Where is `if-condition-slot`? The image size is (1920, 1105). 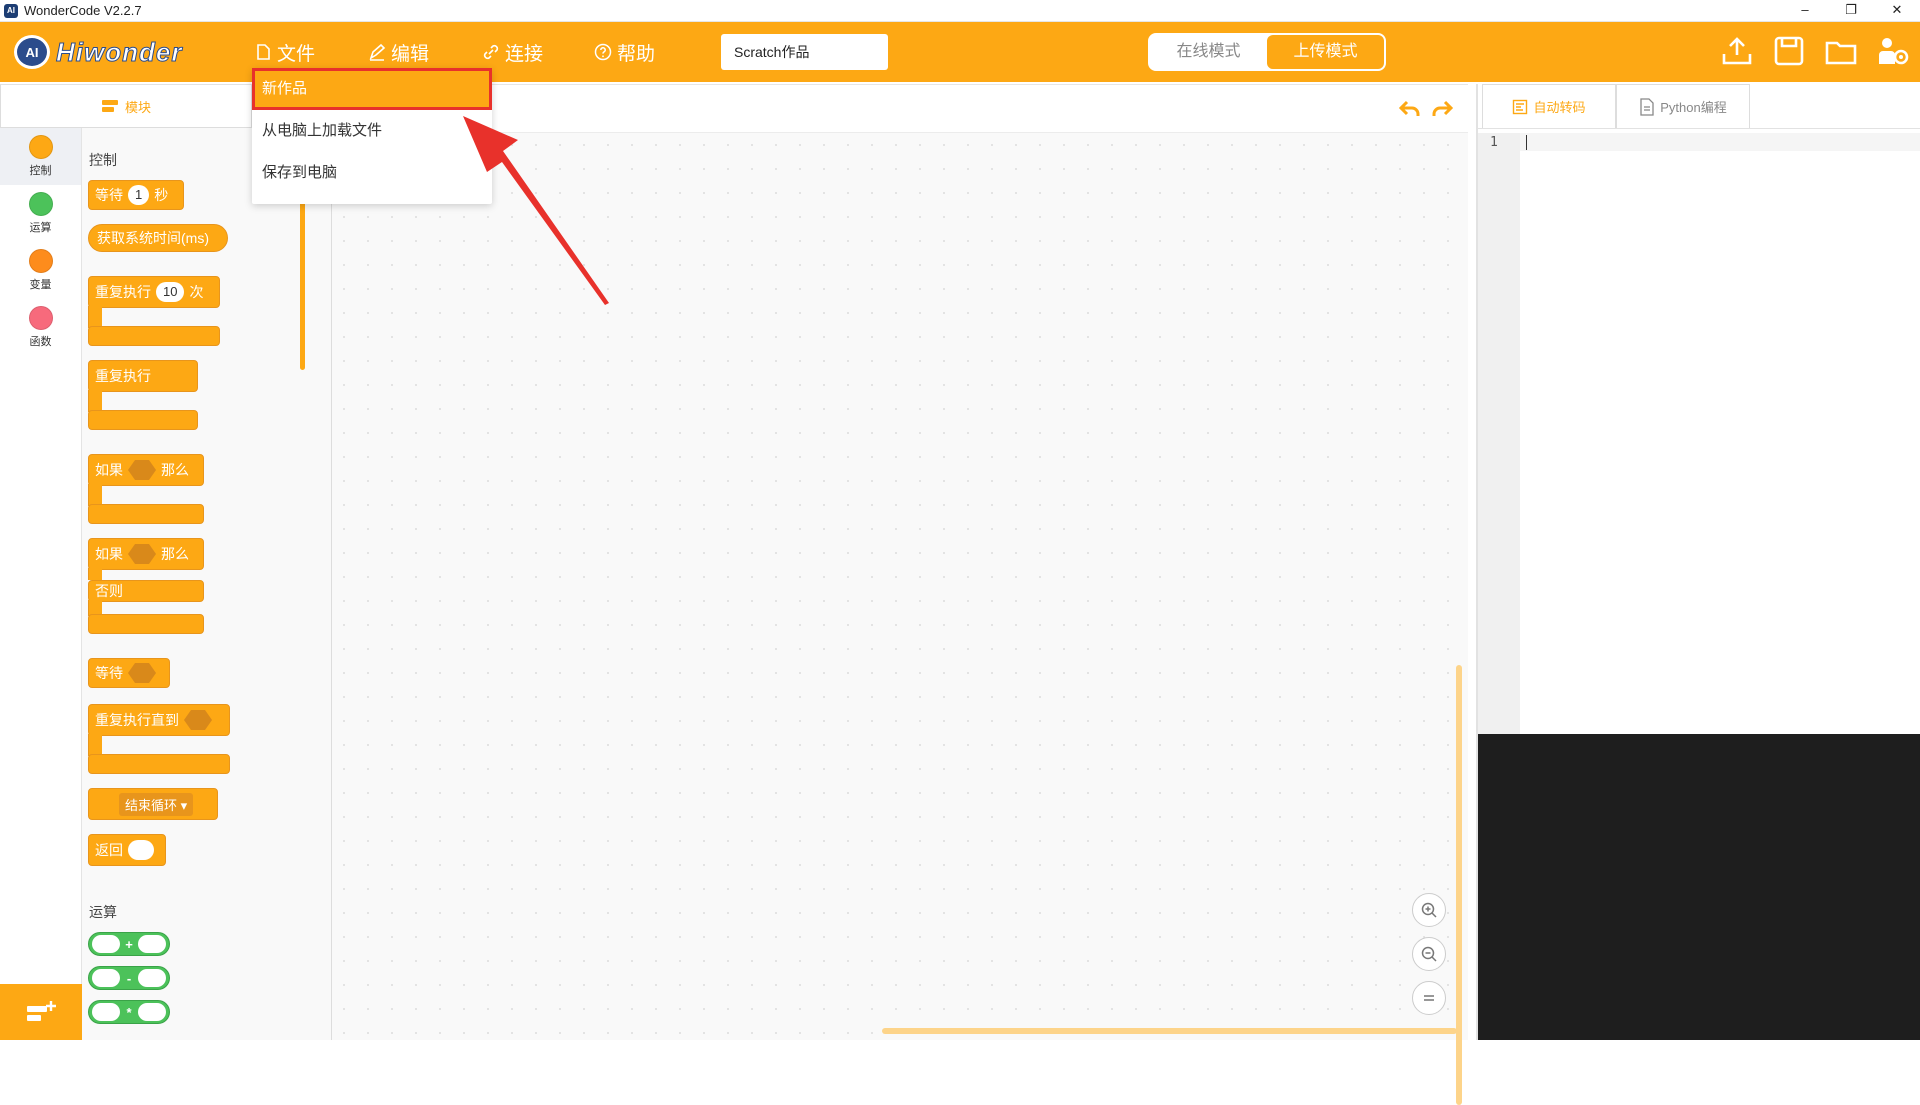
if-condition-slot is located at coordinates (142, 470).